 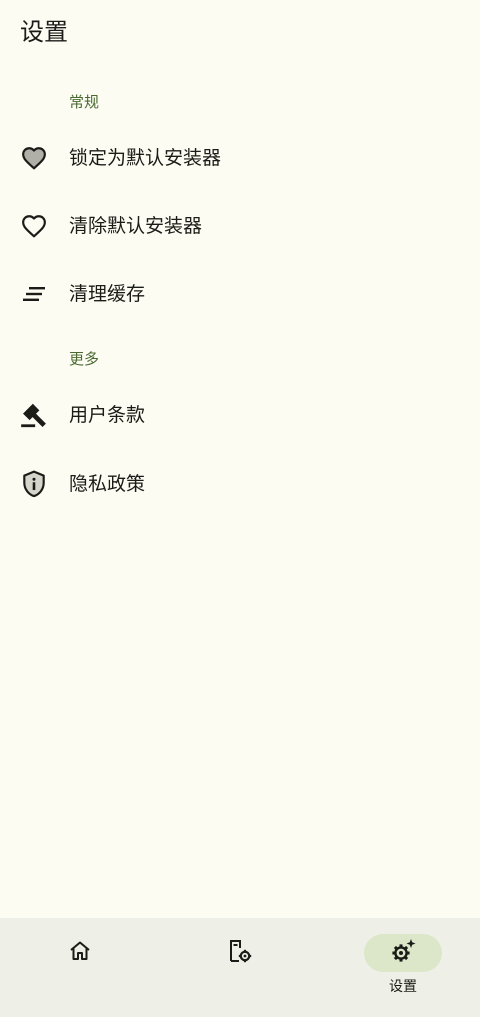 What do you see at coordinates (34, 484) in the screenshot?
I see `privacy-shield-icon` at bounding box center [34, 484].